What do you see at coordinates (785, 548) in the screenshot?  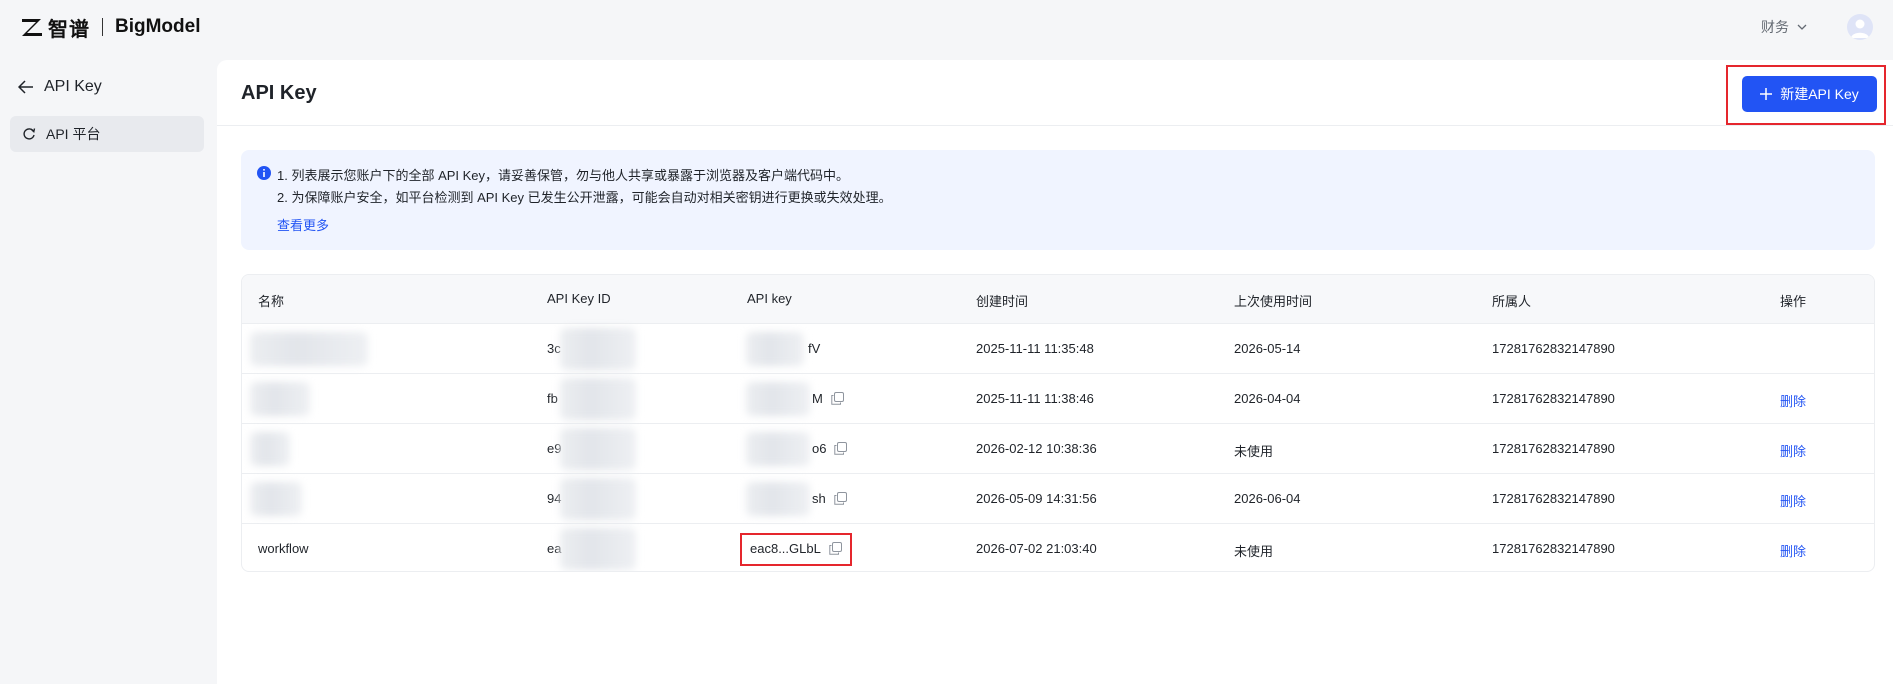 I see `api-key-text: eac8...GLbL` at bounding box center [785, 548].